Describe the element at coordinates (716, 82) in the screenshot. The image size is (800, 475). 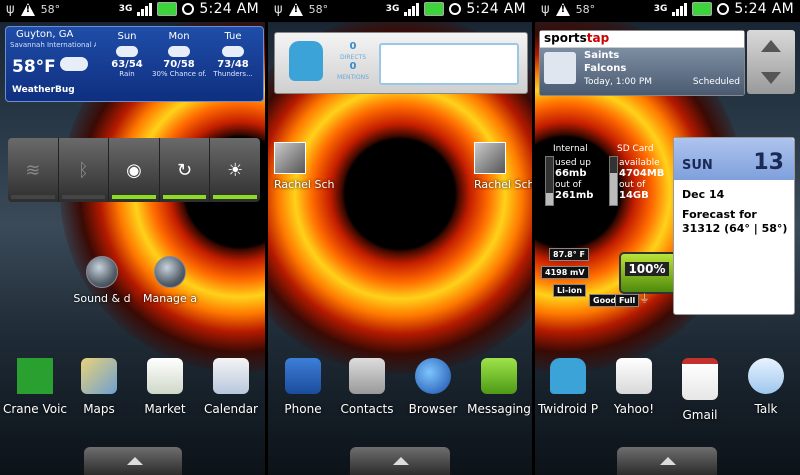
I see `game-status: Scheduled` at that location.